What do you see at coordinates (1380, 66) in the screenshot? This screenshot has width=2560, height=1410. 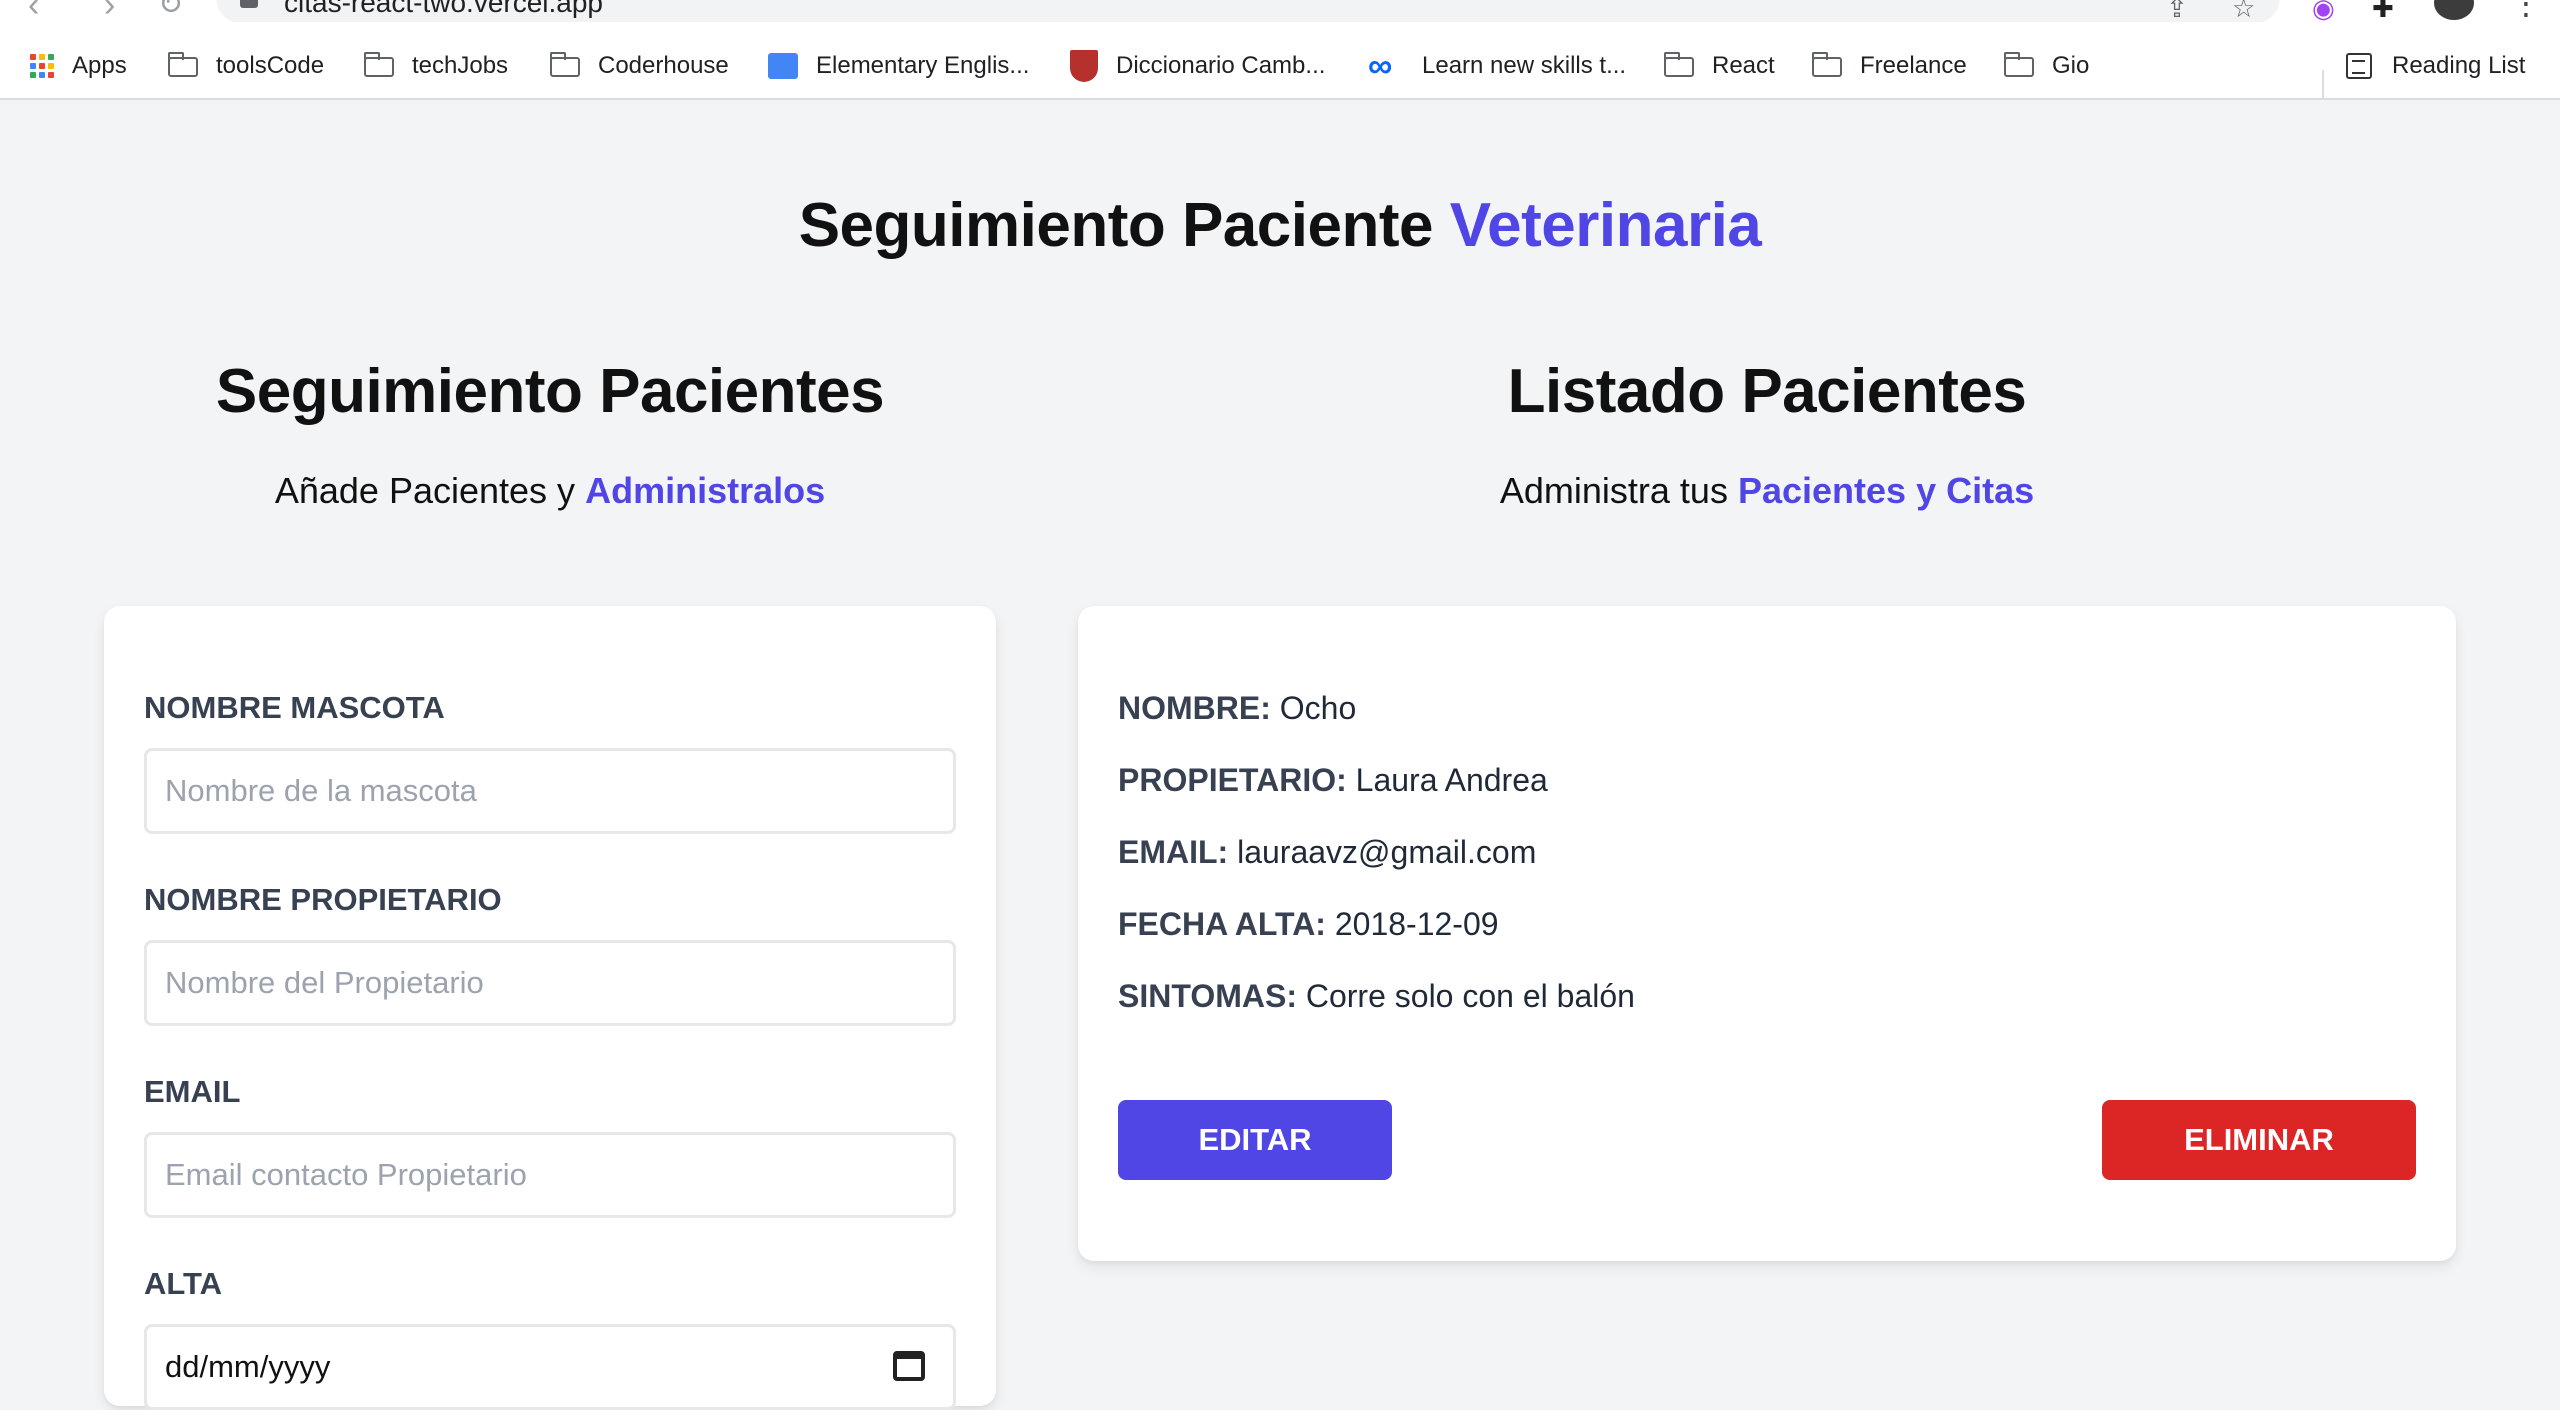 I see `meta-infinity-icon: ∞` at bounding box center [1380, 66].